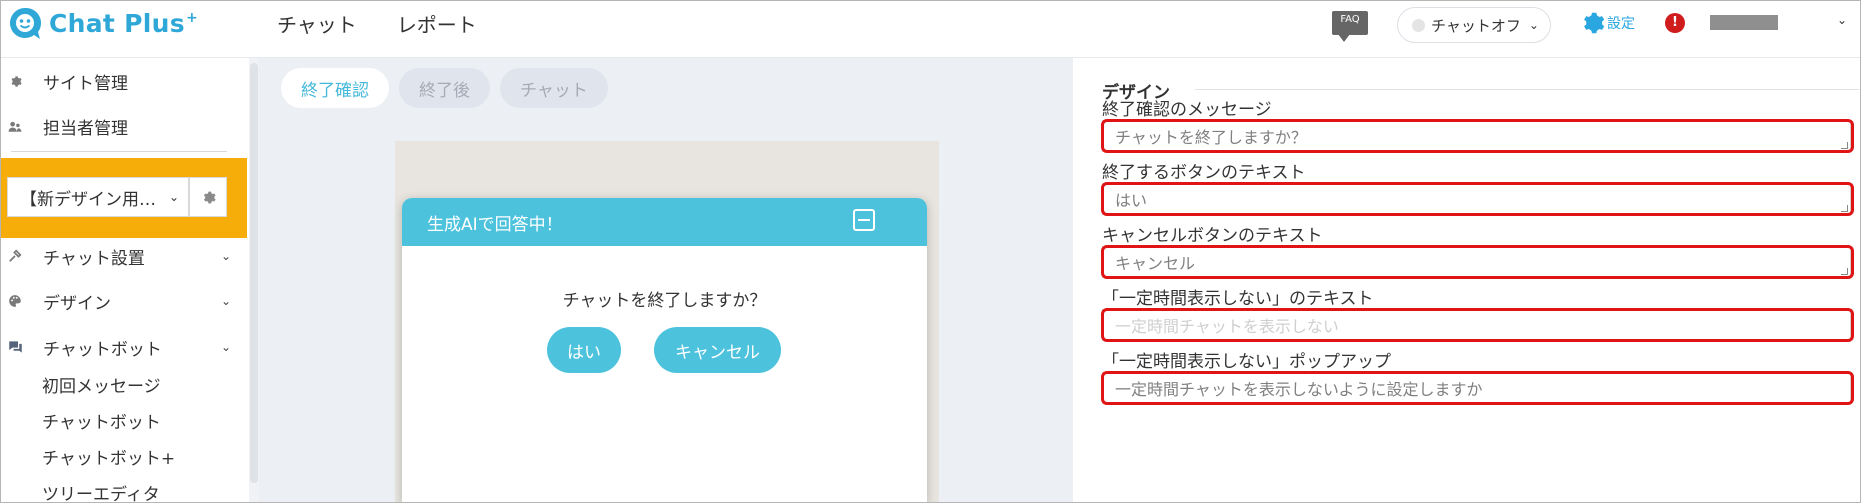 The width and height of the screenshot is (1861, 503). What do you see at coordinates (317, 23) in the screenshot?
I see `nav-chat: チャット` at bounding box center [317, 23].